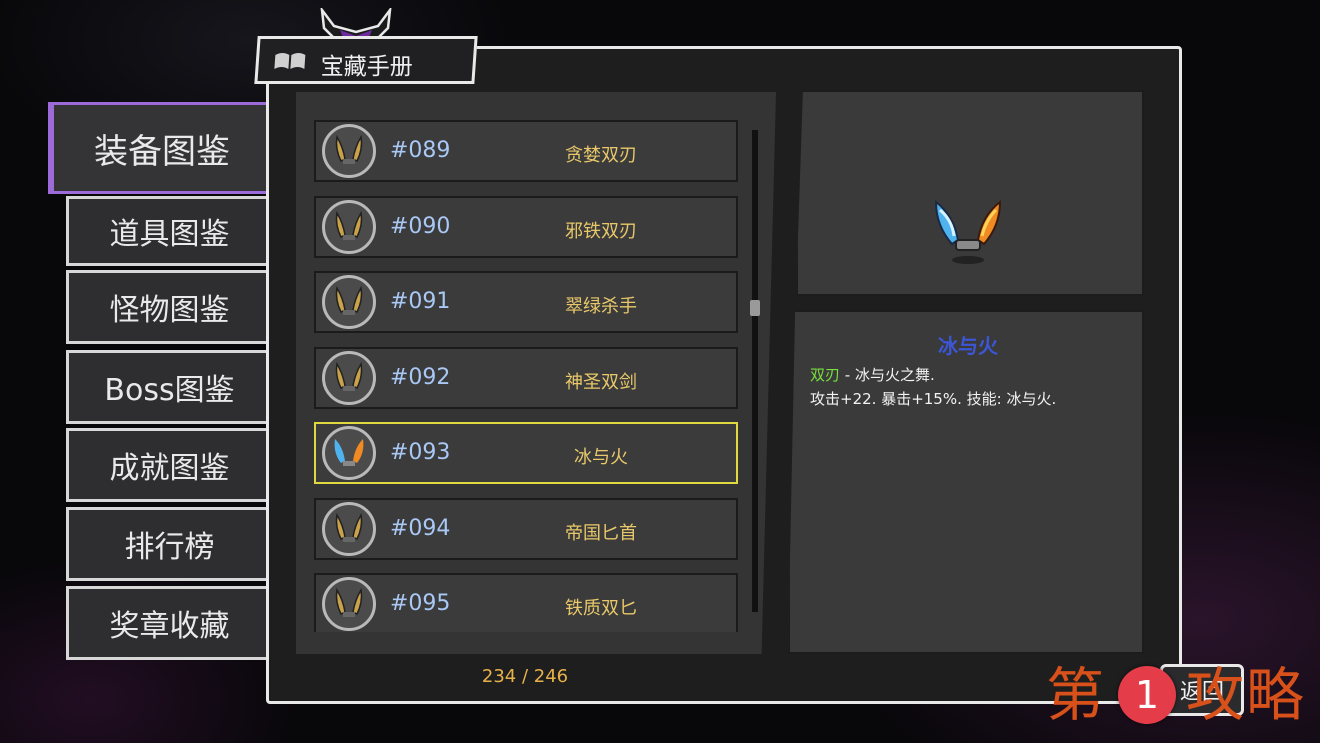  Describe the element at coordinates (349, 604) in the screenshot. I see `twin-dagger-iron-icon` at that location.